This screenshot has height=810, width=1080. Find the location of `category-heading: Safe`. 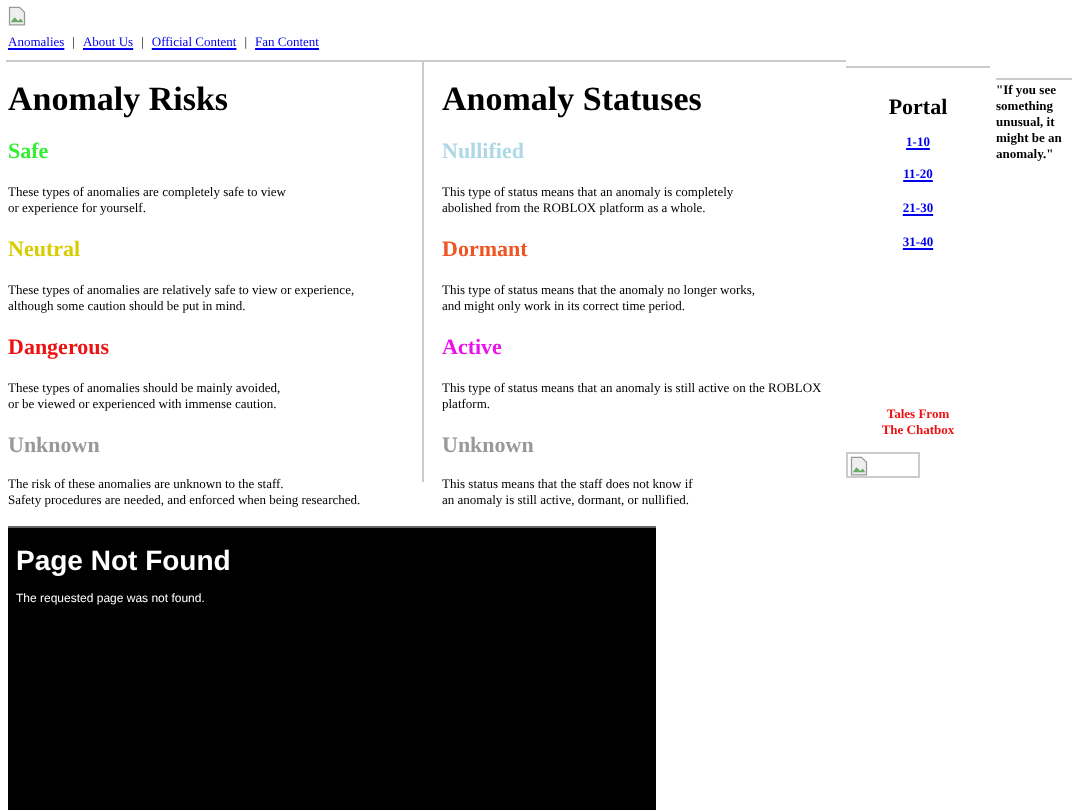

category-heading: Safe is located at coordinates (29, 154).